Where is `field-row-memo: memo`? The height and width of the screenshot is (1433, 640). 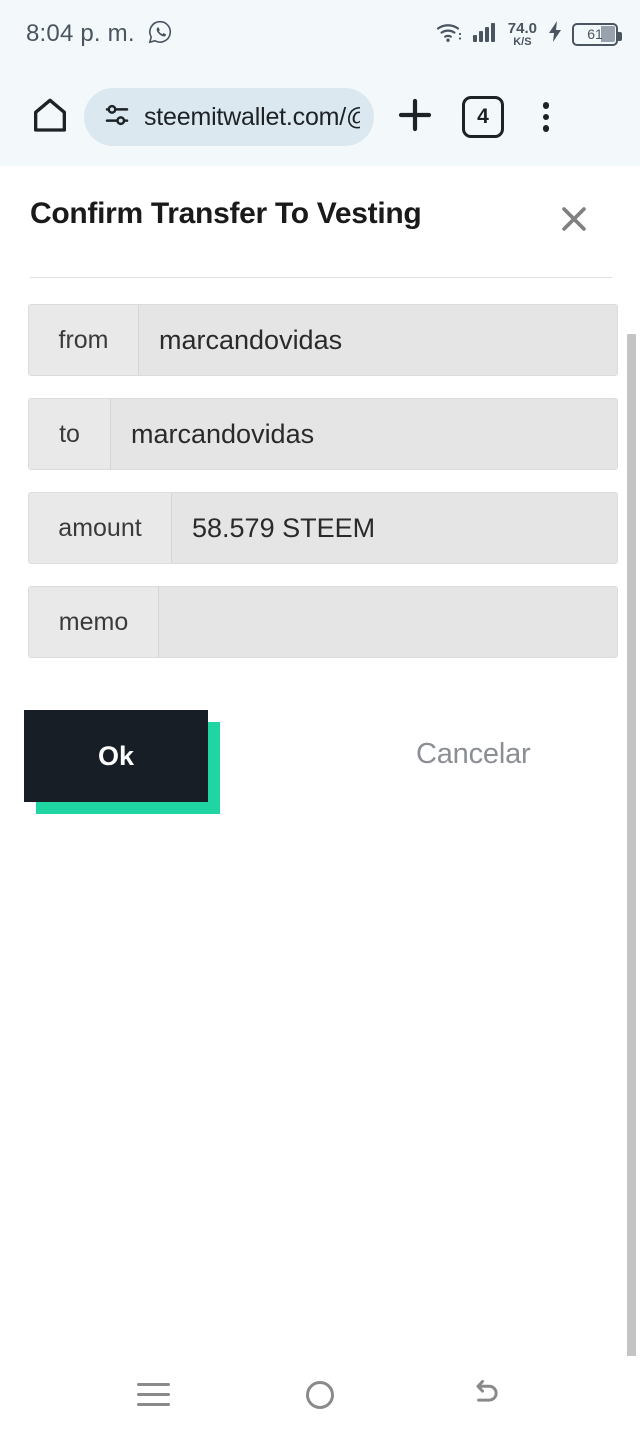
field-row-memo: memo is located at coordinates (323, 622).